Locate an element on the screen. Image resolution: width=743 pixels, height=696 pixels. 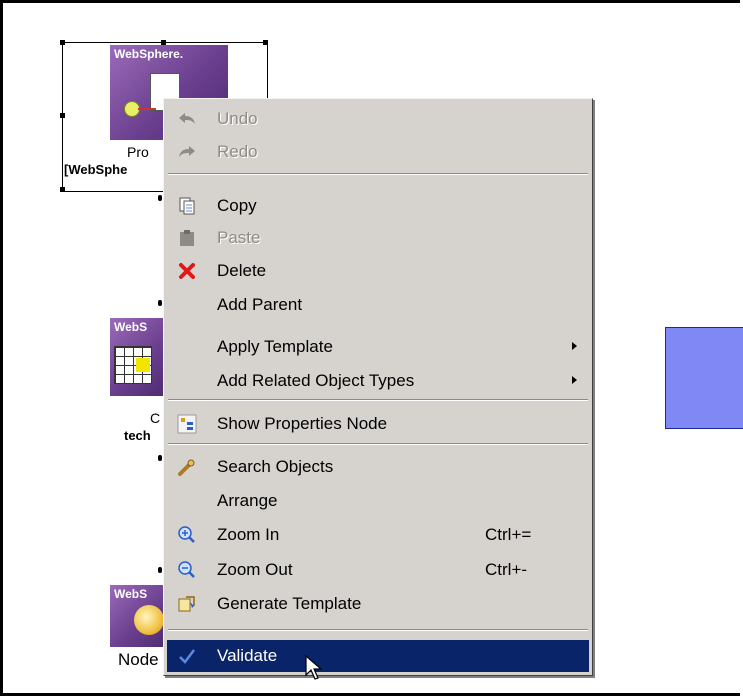
menu-item-show-properties-node: Show Properties Node is located at coordinates (378, 423).